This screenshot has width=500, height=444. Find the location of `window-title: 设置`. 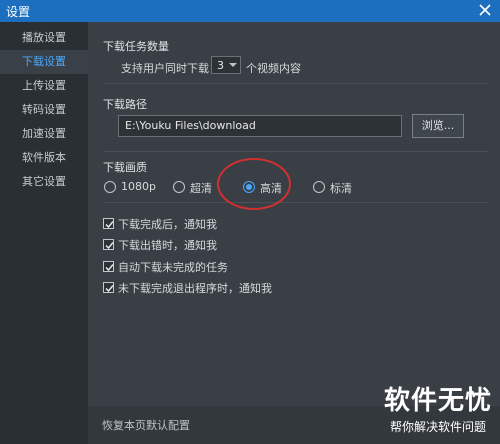

window-title: 设置 is located at coordinates (18, 12).